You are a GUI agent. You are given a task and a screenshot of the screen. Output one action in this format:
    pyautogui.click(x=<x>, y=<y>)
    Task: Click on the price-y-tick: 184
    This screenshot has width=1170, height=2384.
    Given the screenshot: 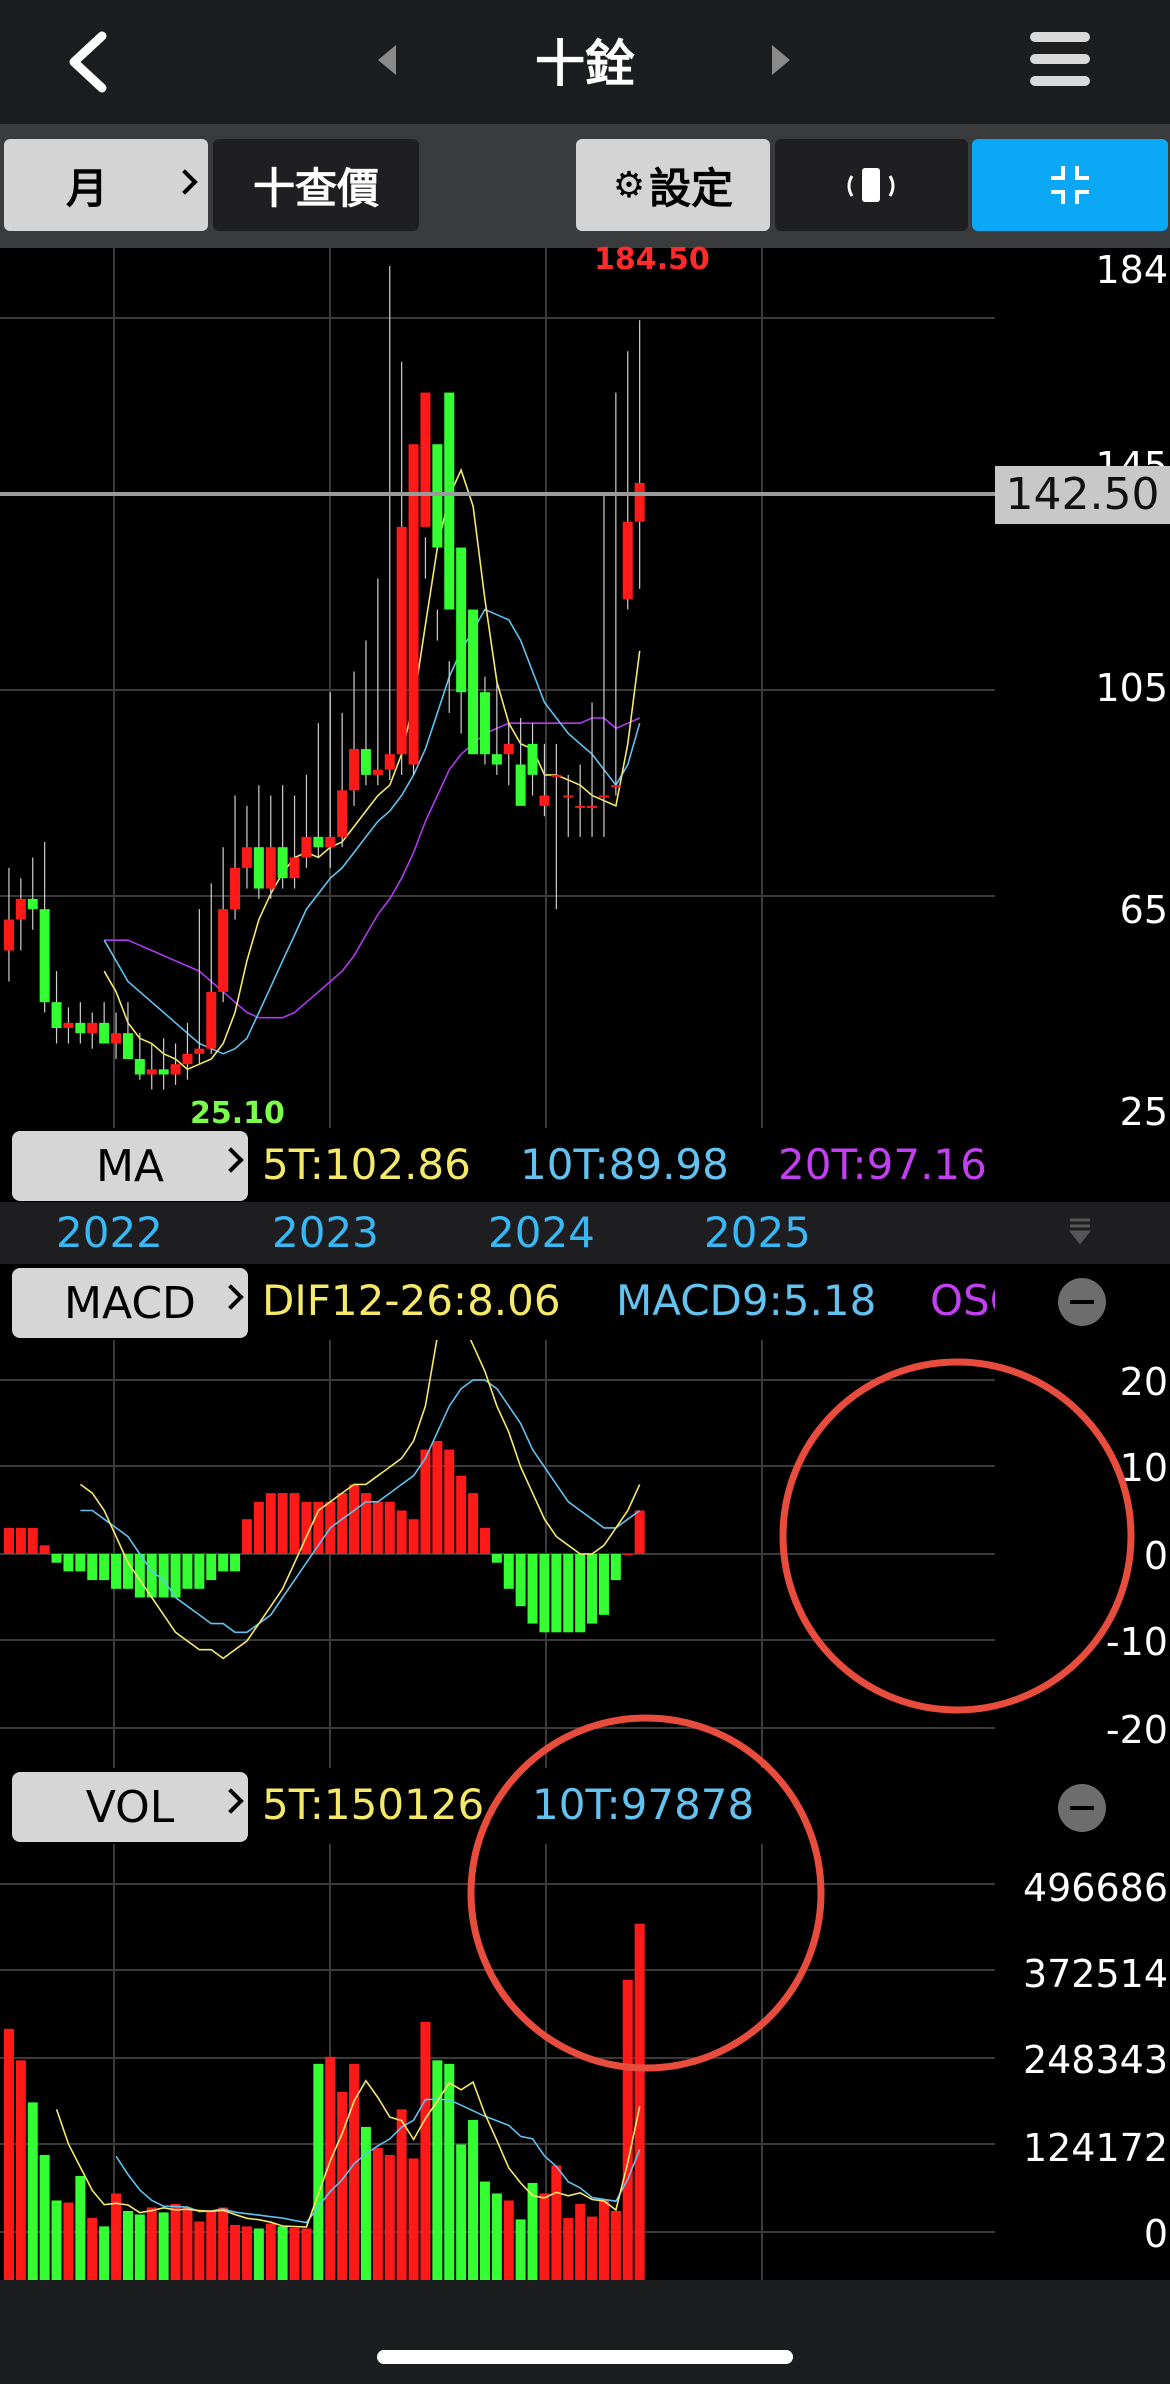 What is the action you would take?
    pyautogui.click(x=1131, y=270)
    